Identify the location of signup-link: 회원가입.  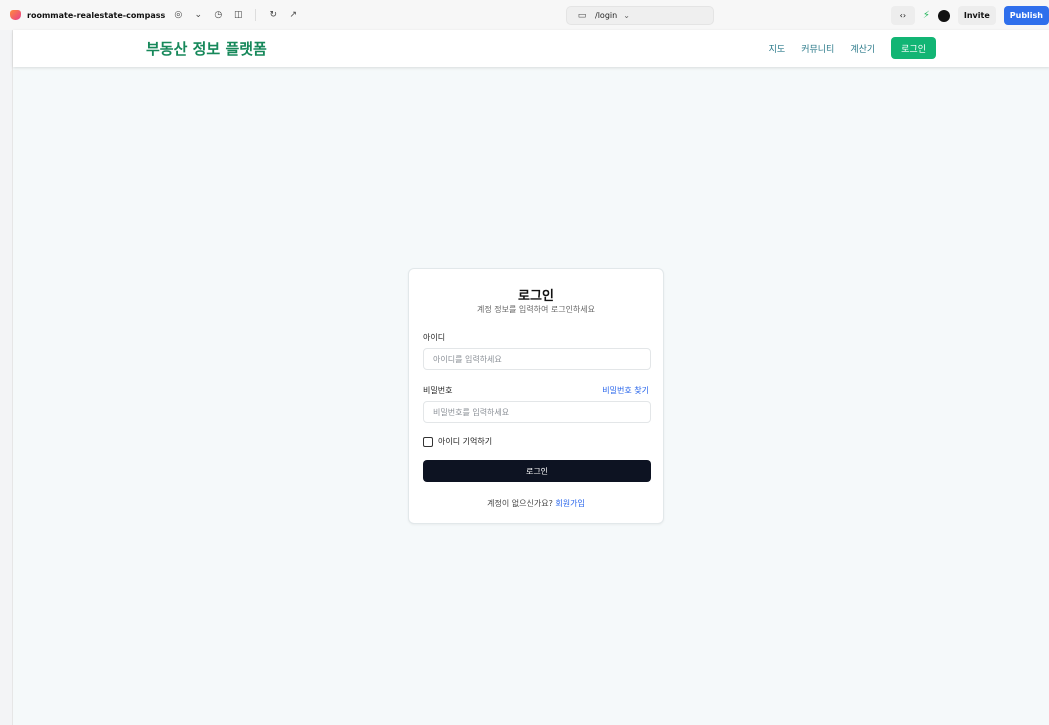
(569, 503).